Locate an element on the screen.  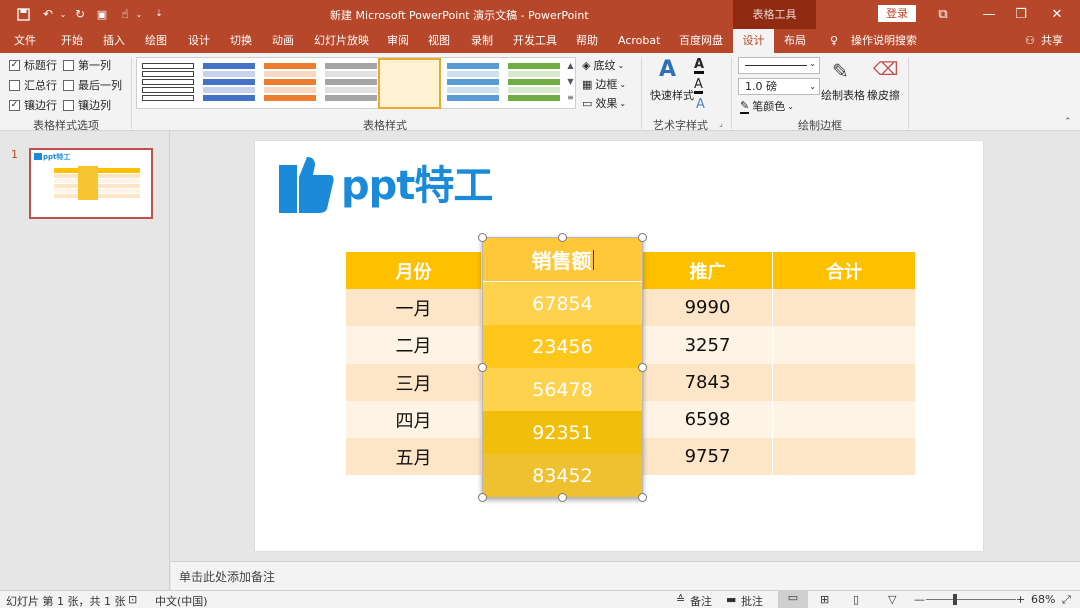
tab-view: 视图 is located at coordinates (439, 41).